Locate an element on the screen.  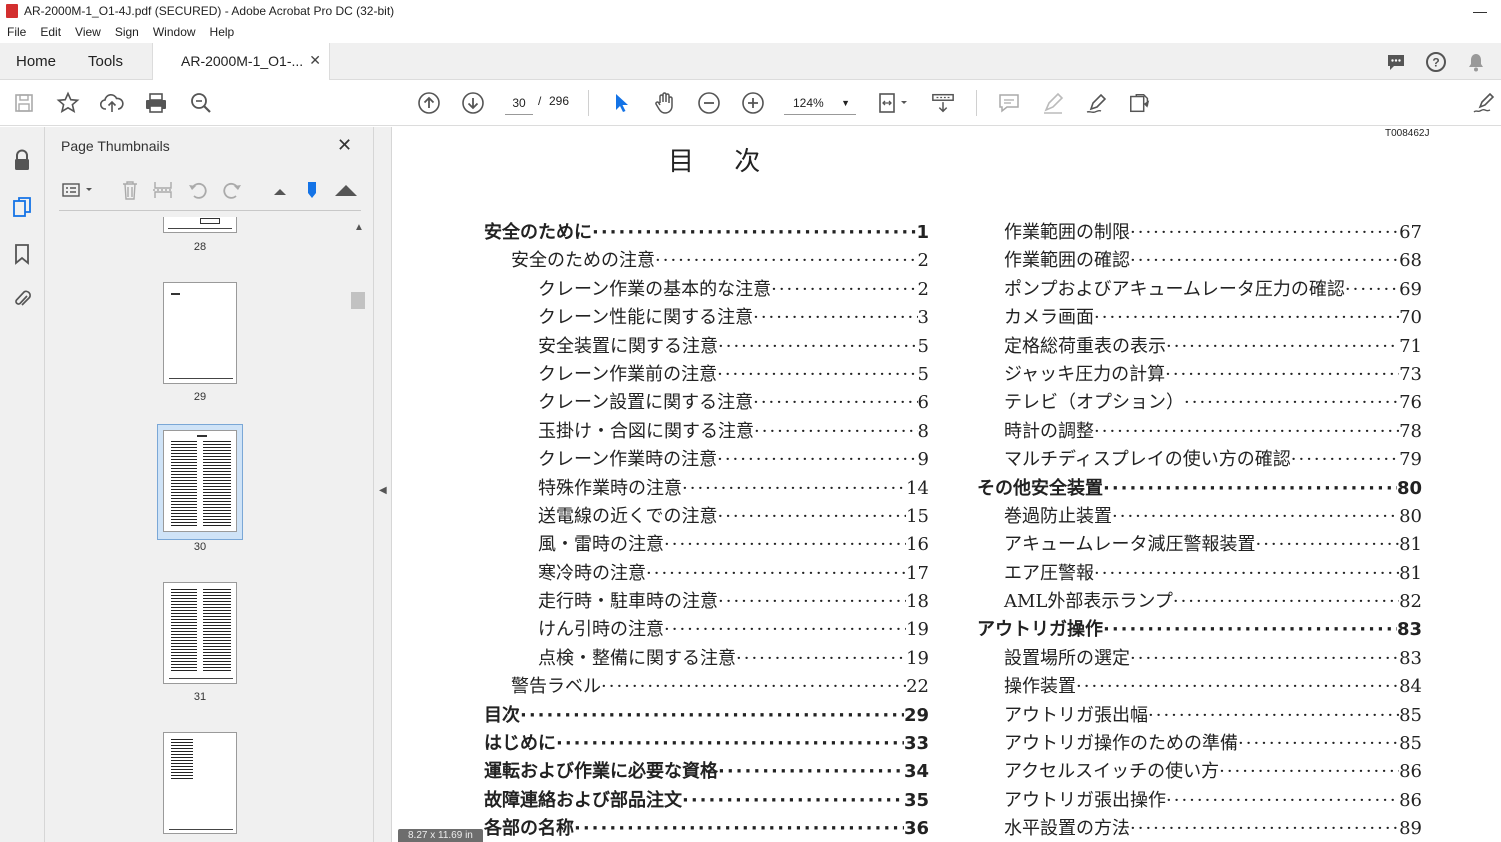
tab-document: AR-2000M-1_O1-... ✕ is located at coordinates (241, 61).